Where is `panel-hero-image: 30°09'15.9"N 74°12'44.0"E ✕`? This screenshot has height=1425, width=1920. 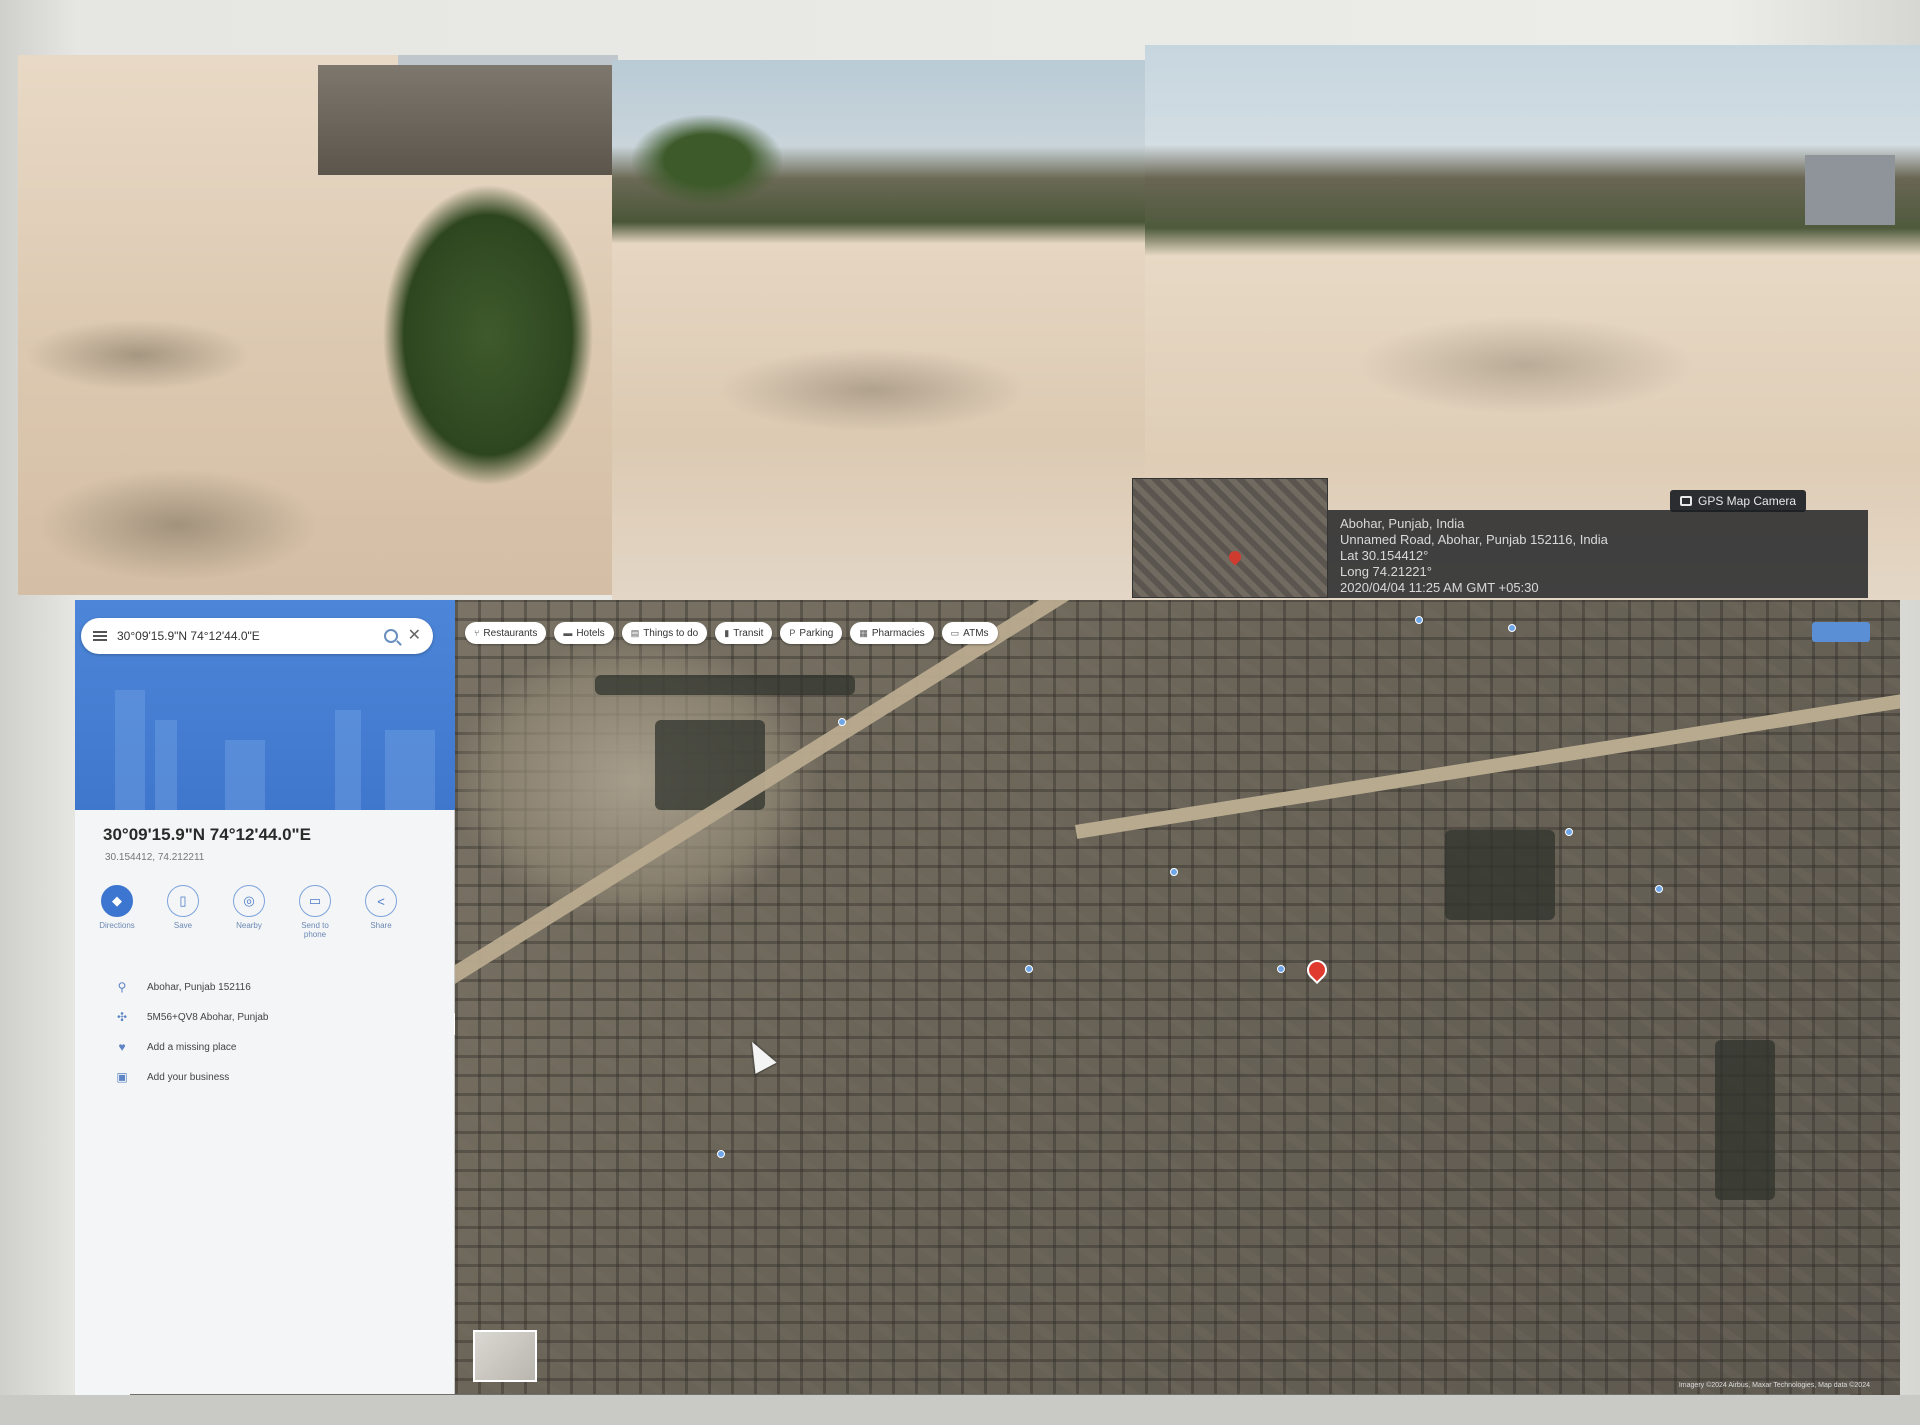
panel-hero-image: 30°09'15.9"N 74°12'44.0"E ✕ is located at coordinates (265, 705).